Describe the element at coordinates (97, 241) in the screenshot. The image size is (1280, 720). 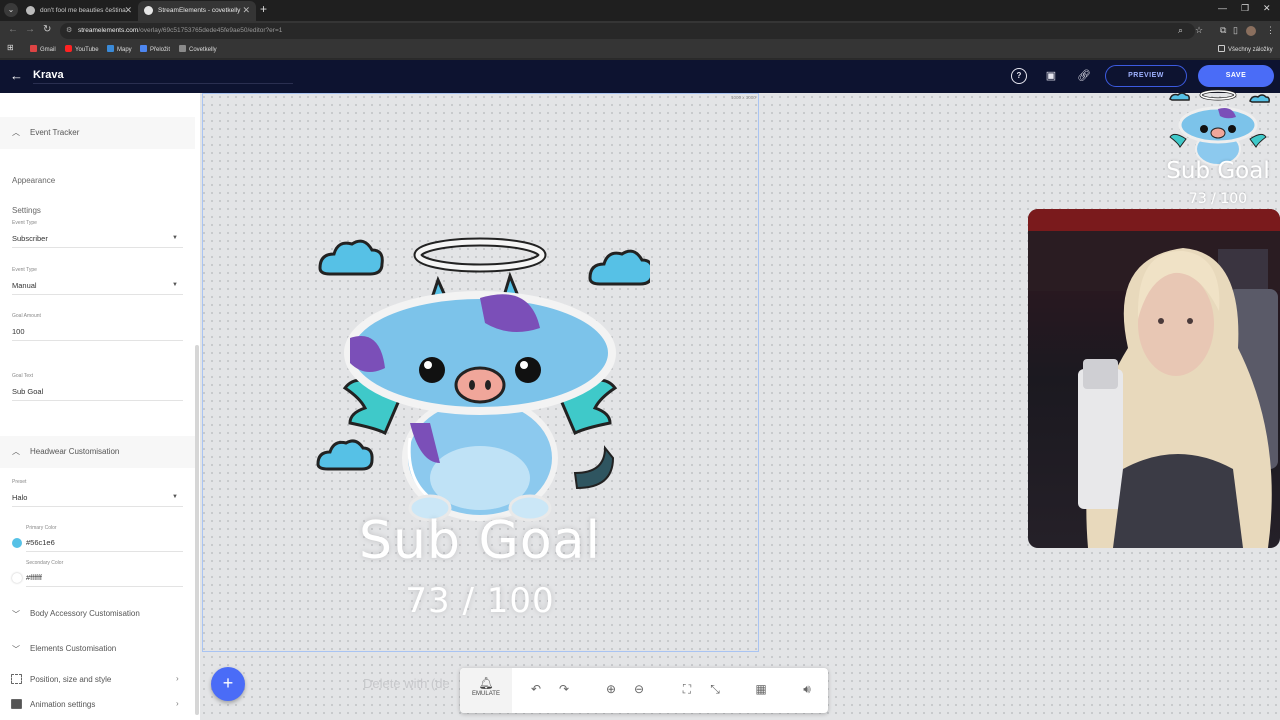
I see `event-type-select: Subscriber ▼` at that location.